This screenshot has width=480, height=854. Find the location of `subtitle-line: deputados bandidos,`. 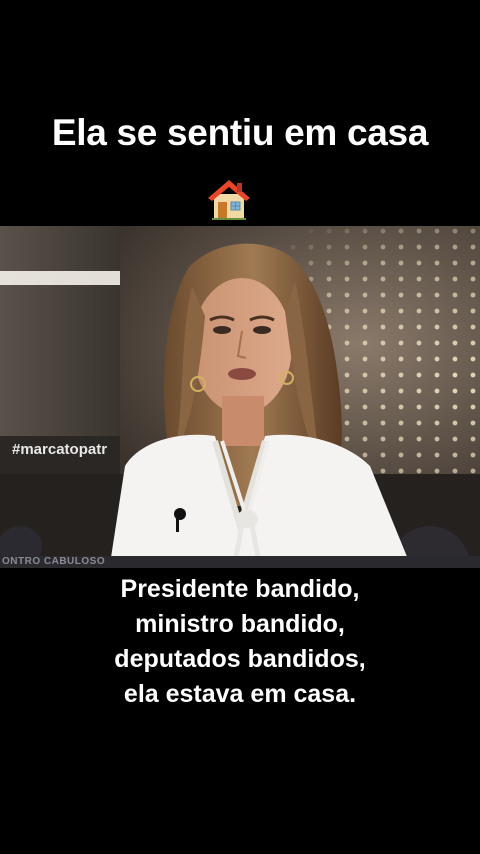

subtitle-line: deputados bandidos, is located at coordinates (240, 659).